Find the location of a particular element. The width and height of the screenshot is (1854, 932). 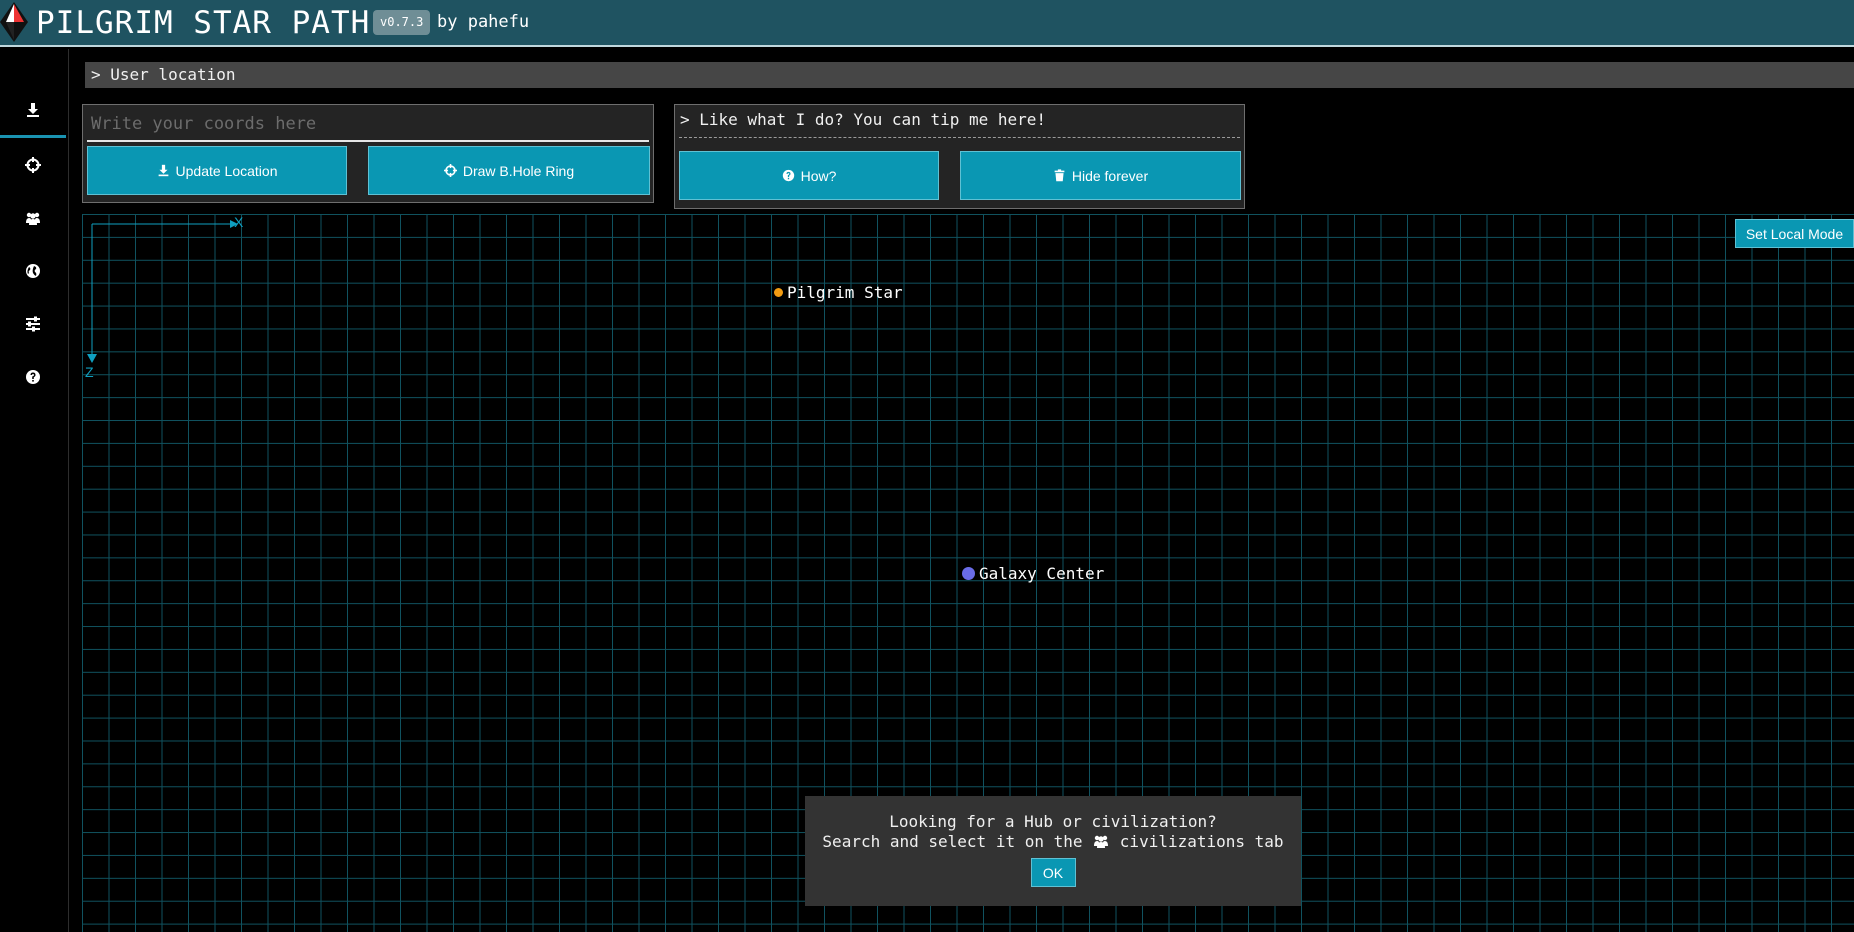

sidebar-tab-targets is located at coordinates (33, 164).